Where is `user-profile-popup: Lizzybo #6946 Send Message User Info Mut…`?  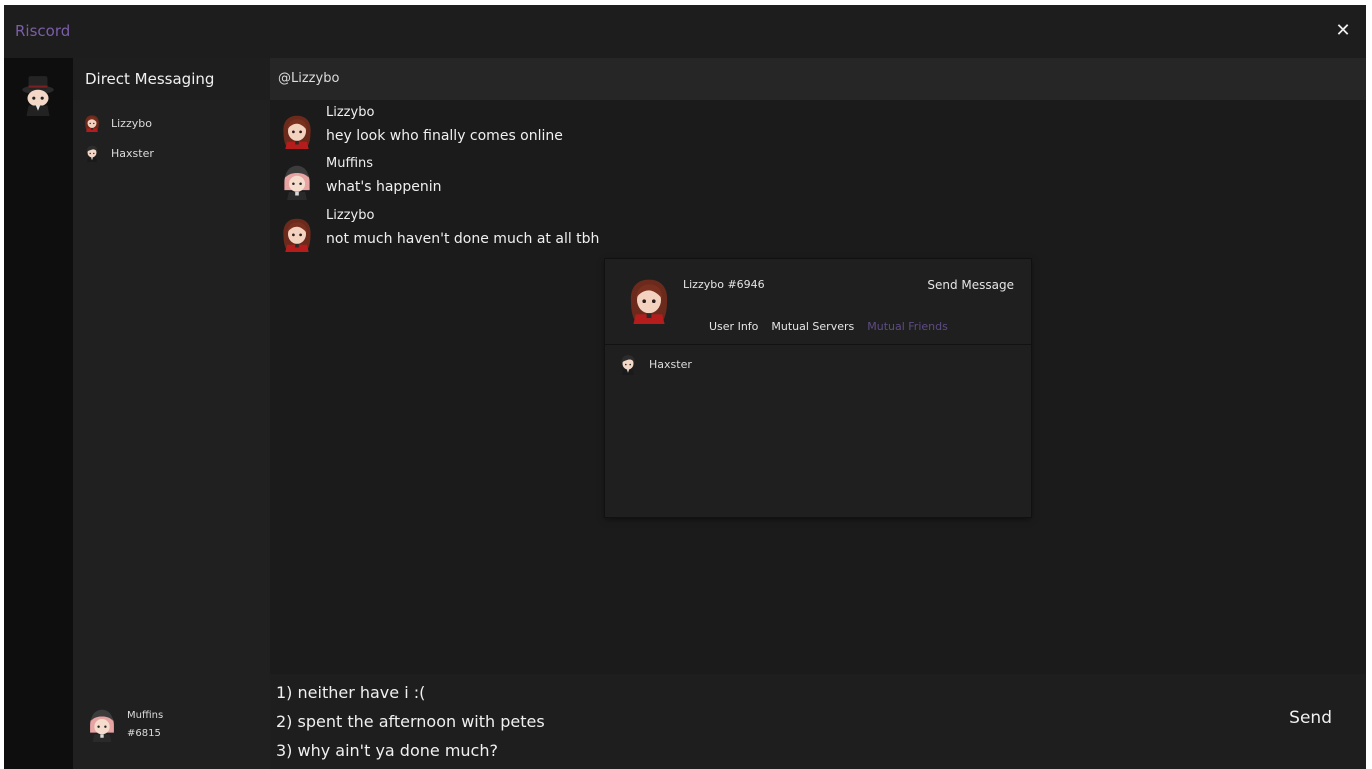 user-profile-popup: Lizzybo #6946 Send Message User Info Mut… is located at coordinates (818, 388).